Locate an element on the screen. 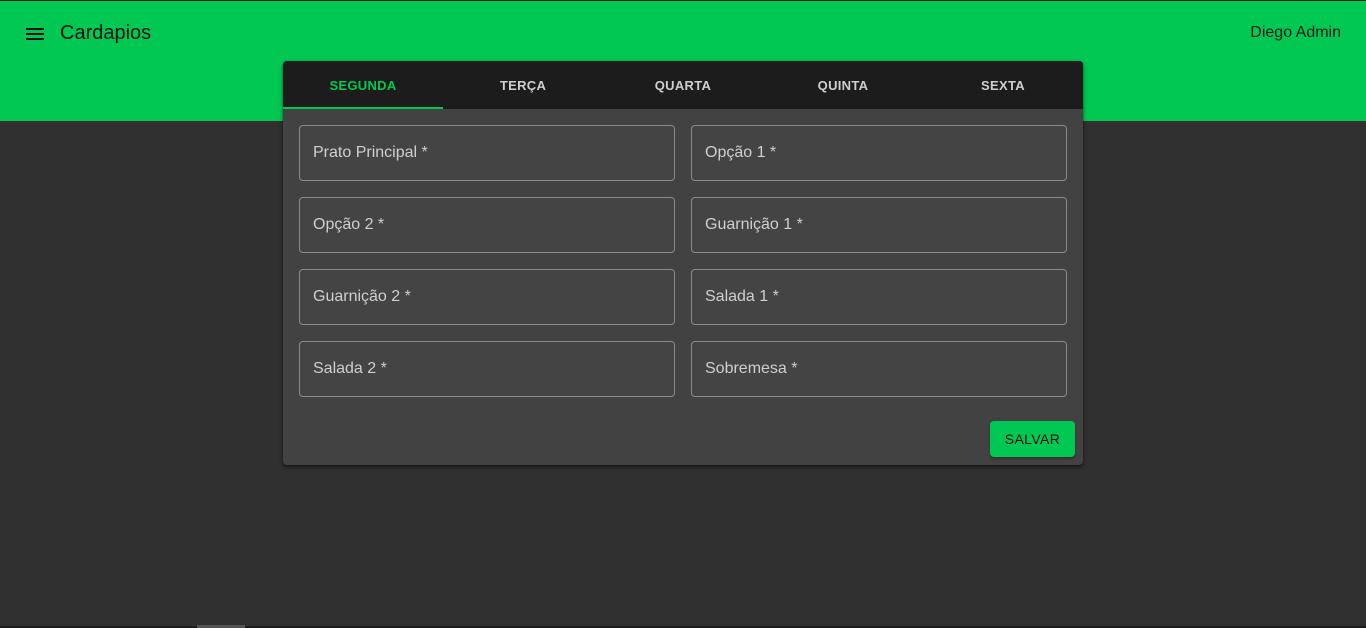 The height and width of the screenshot is (628, 1366). guarnicao-1-field is located at coordinates (879, 225).